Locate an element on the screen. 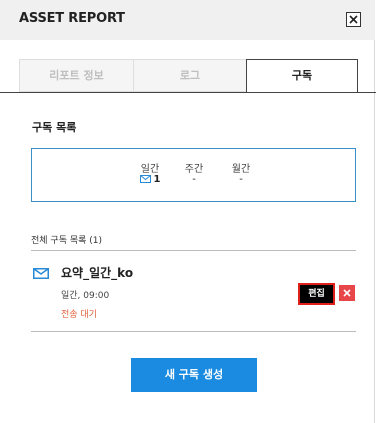  subscription-summary: 일간 1 주간 - 월간 - is located at coordinates (193, 175).